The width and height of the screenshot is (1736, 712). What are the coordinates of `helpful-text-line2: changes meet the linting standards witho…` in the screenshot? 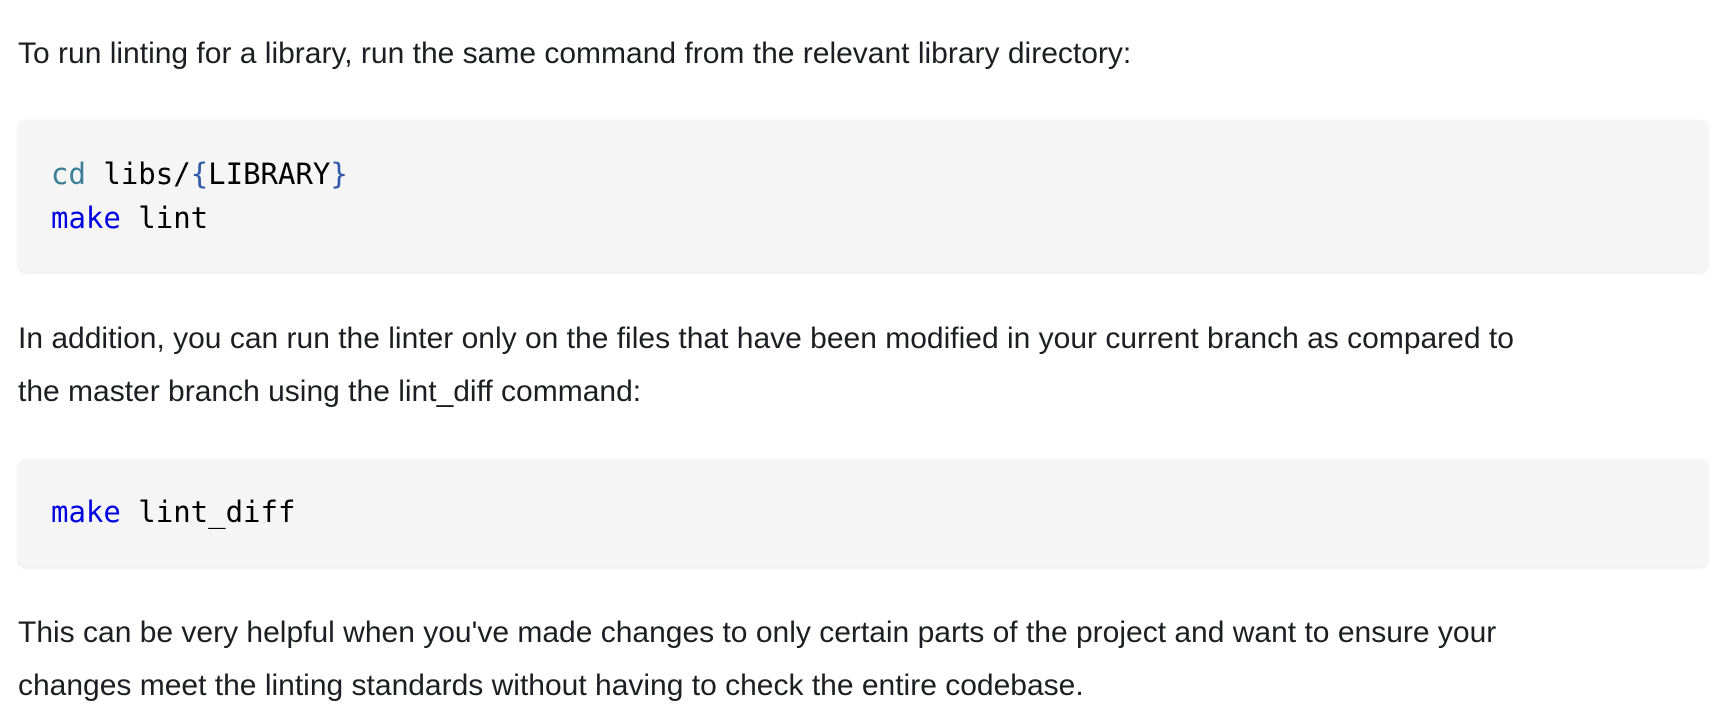 It's located at (551, 685).